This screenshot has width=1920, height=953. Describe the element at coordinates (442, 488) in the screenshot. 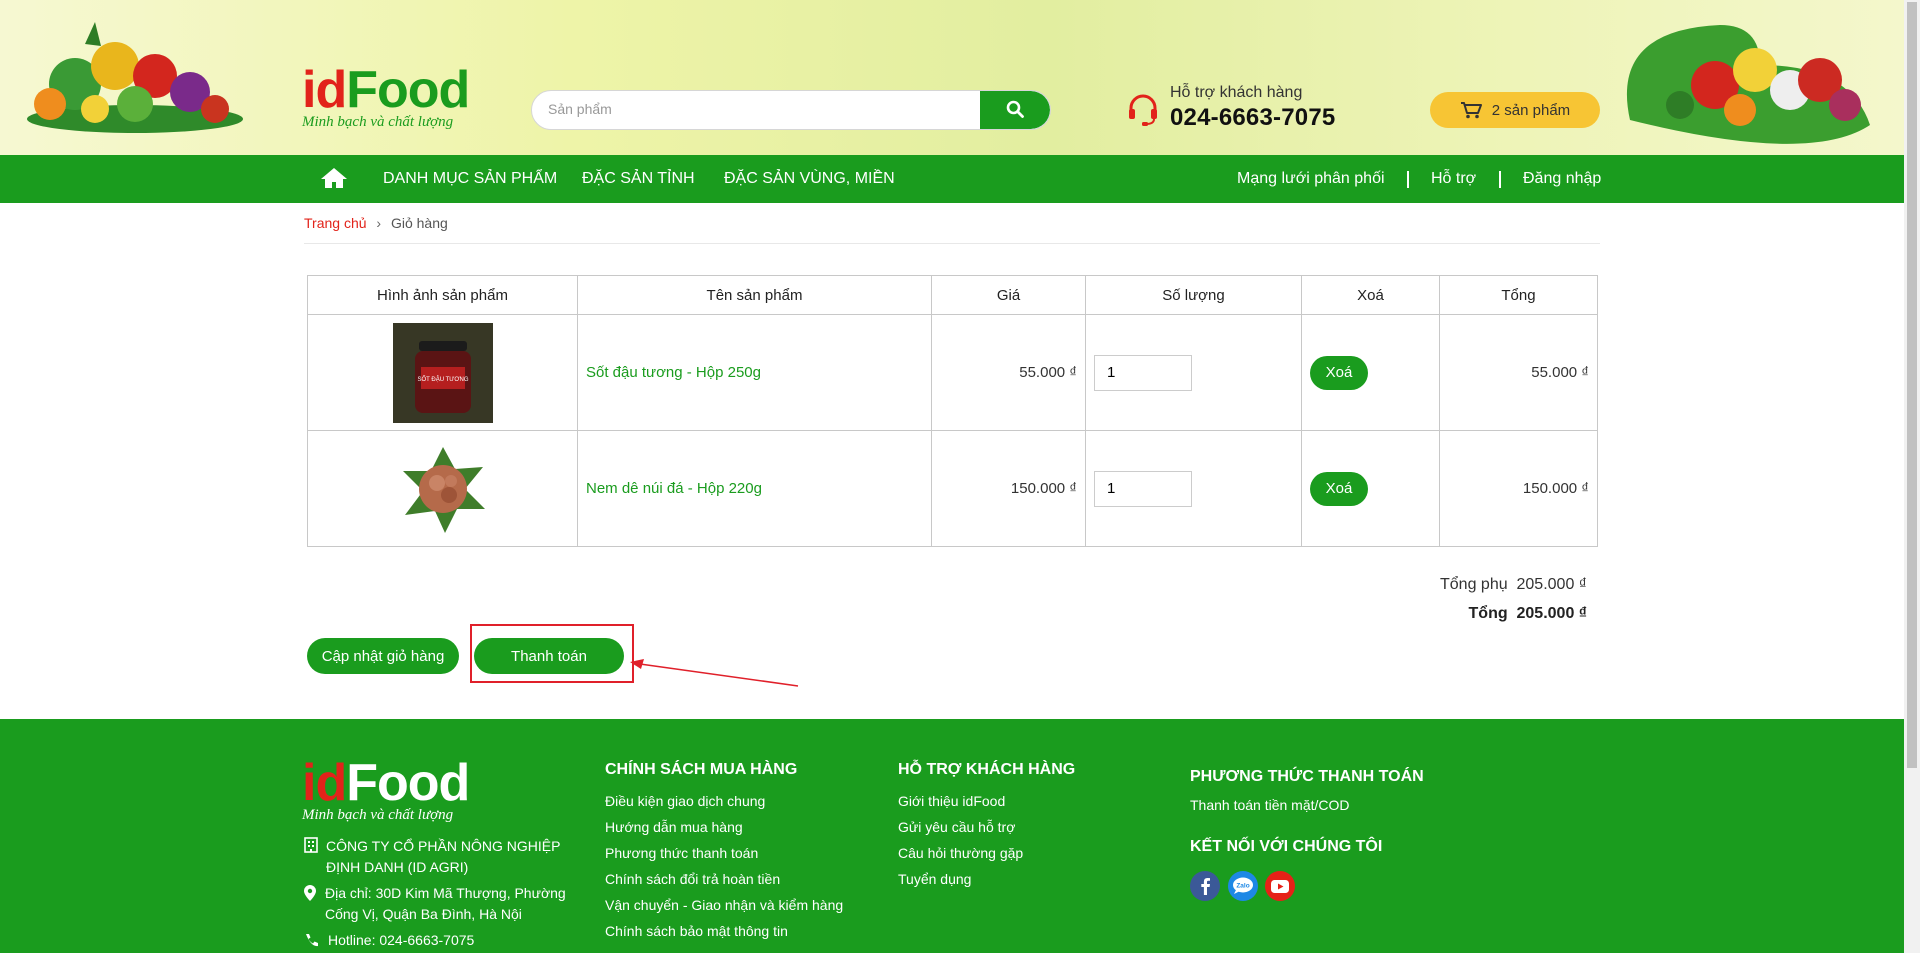

I see `product-image-goat-meat` at that location.